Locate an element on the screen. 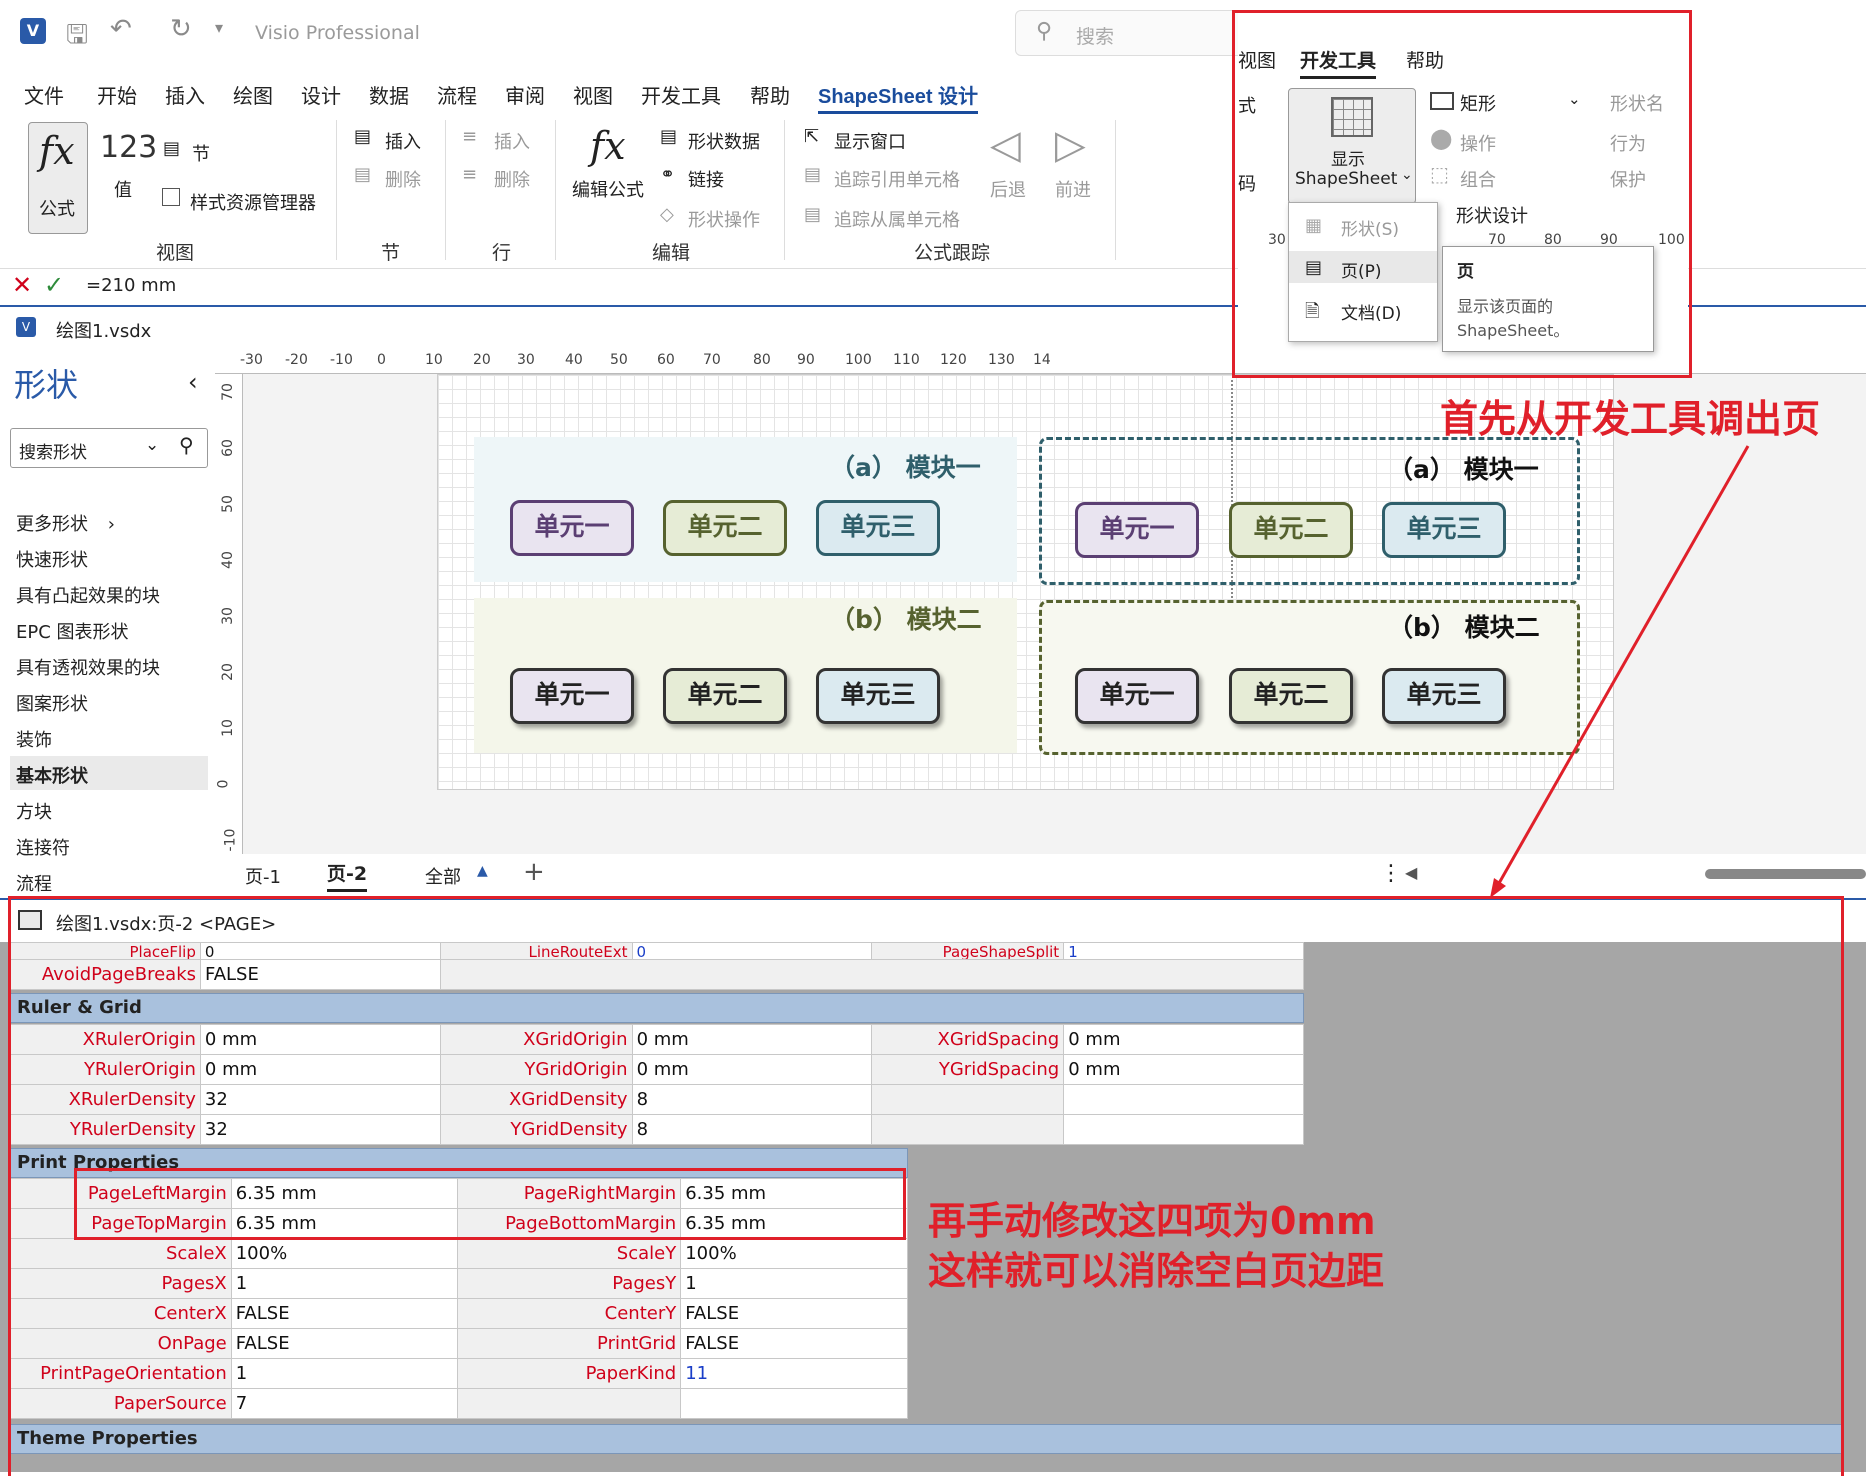  arrow-head is located at coordinates (1498, 888).